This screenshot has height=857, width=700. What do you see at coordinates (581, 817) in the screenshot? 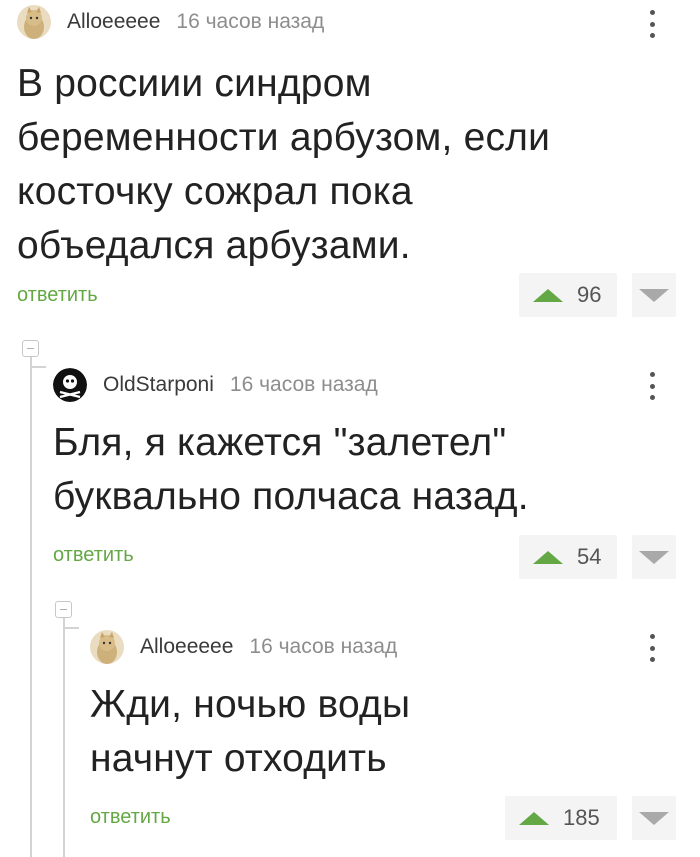
I see `rating-value: 185` at bounding box center [581, 817].